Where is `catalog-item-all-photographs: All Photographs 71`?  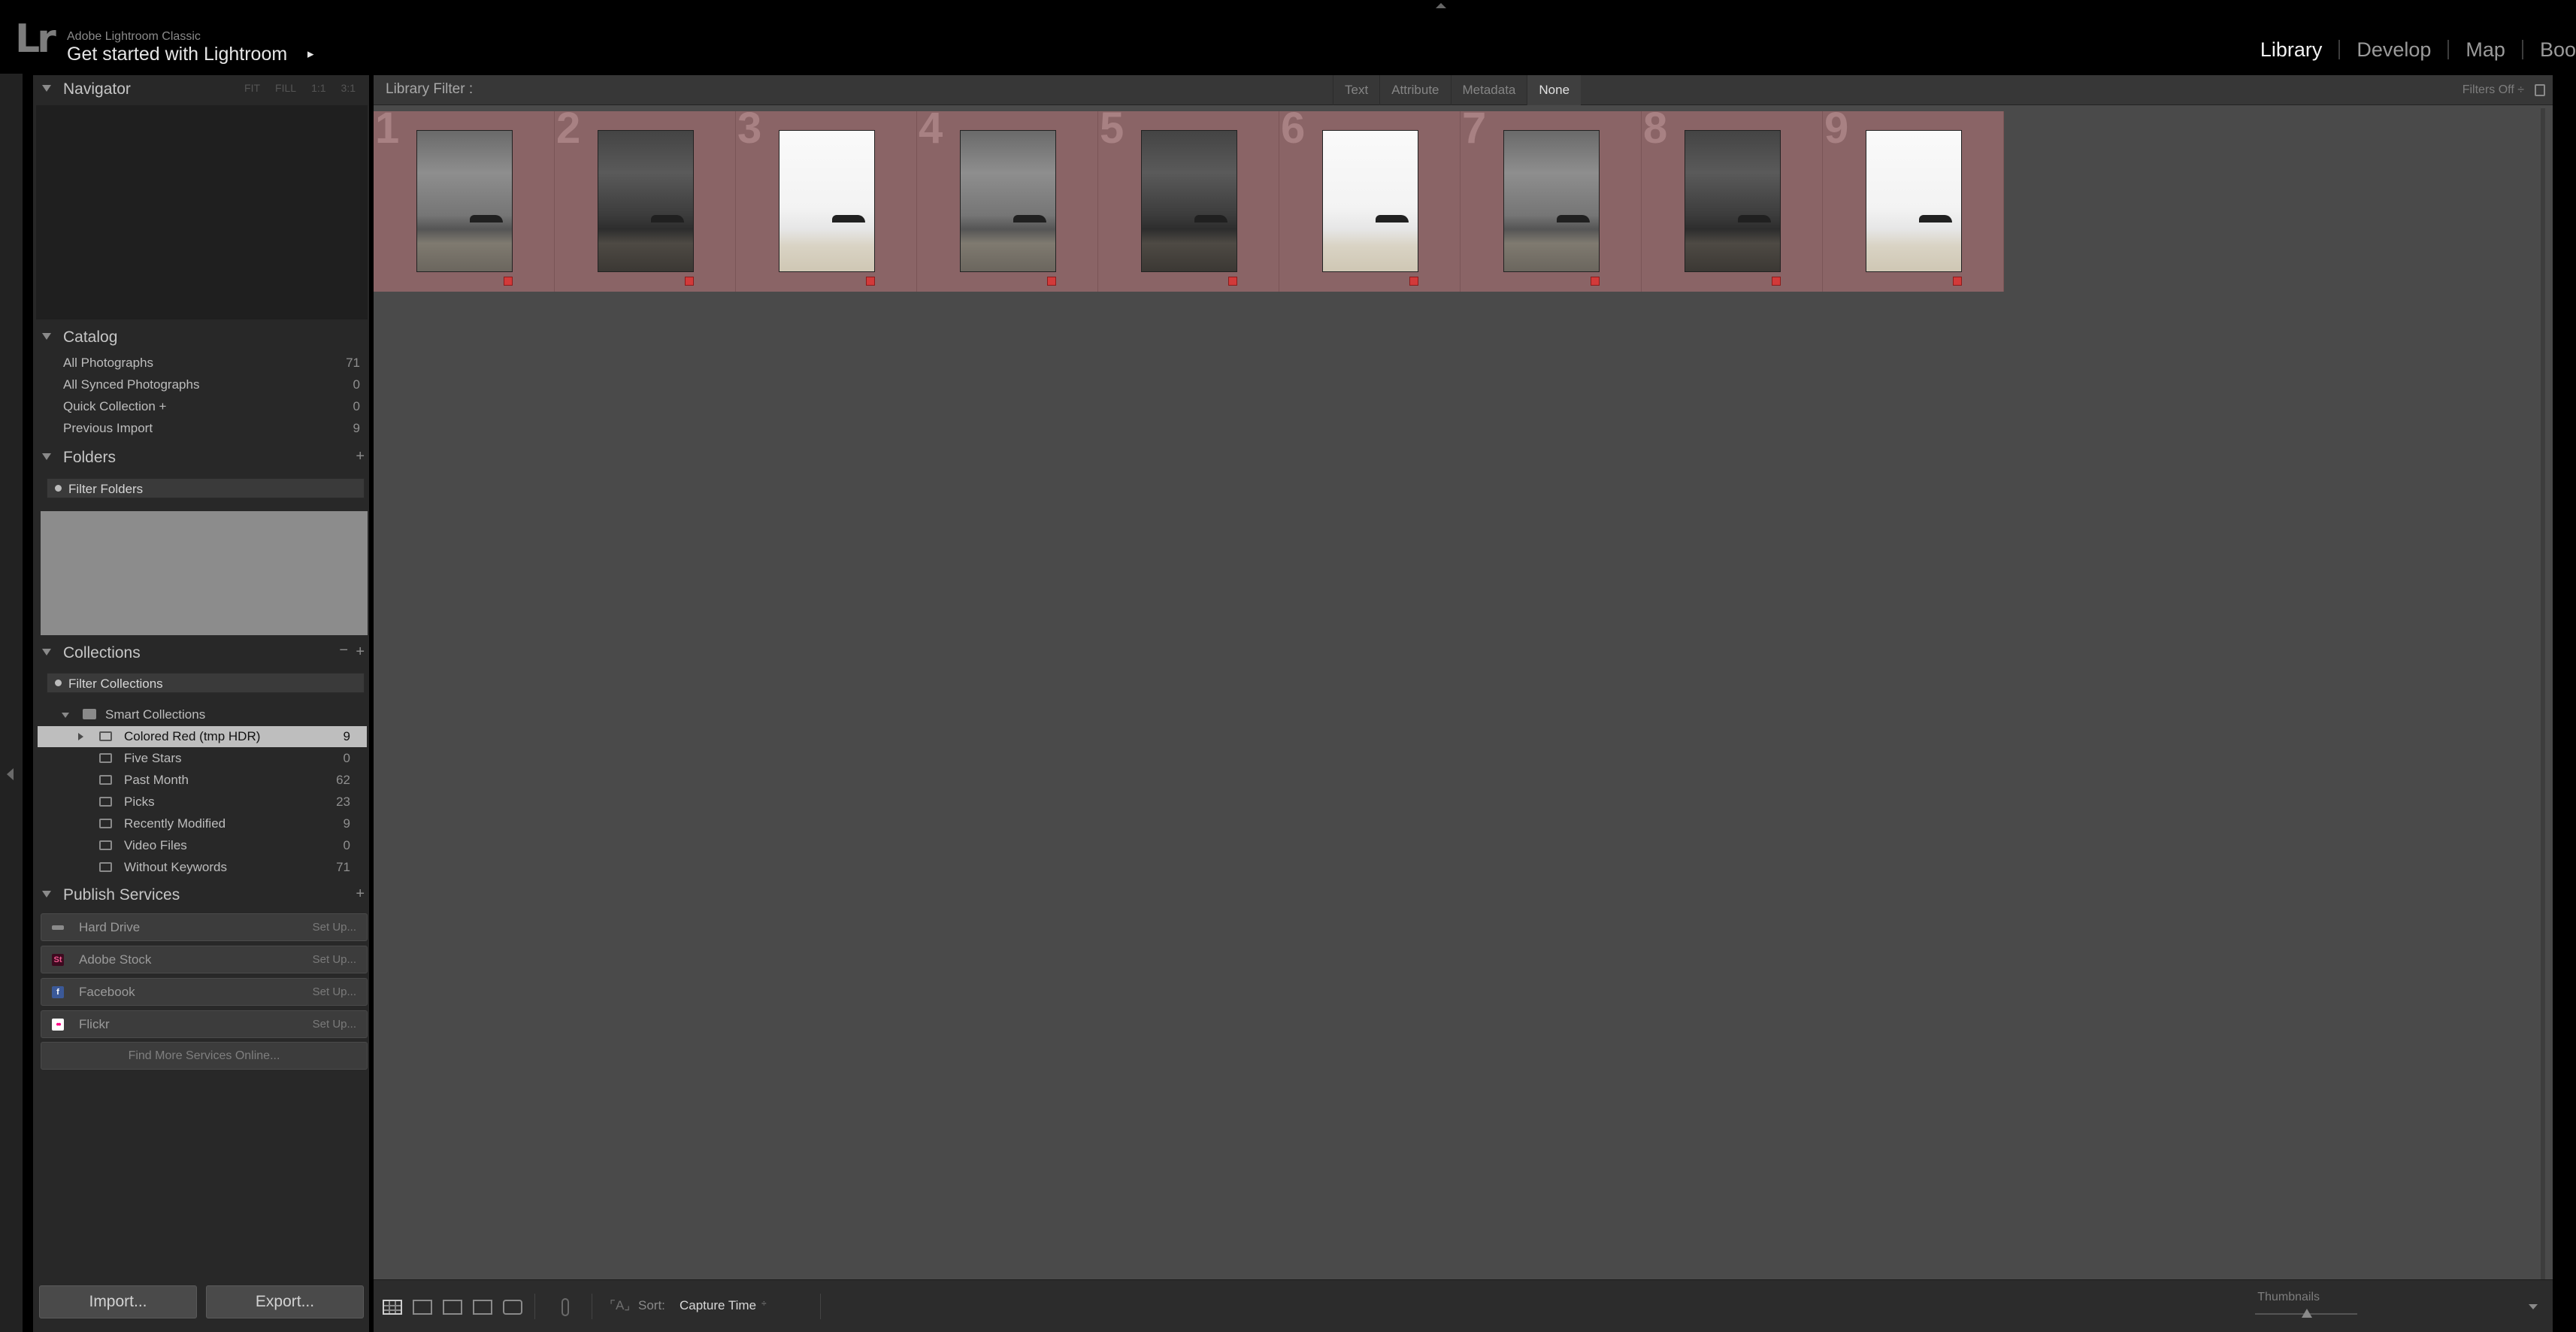 catalog-item-all-photographs: All Photographs 71 is located at coordinates (201, 363).